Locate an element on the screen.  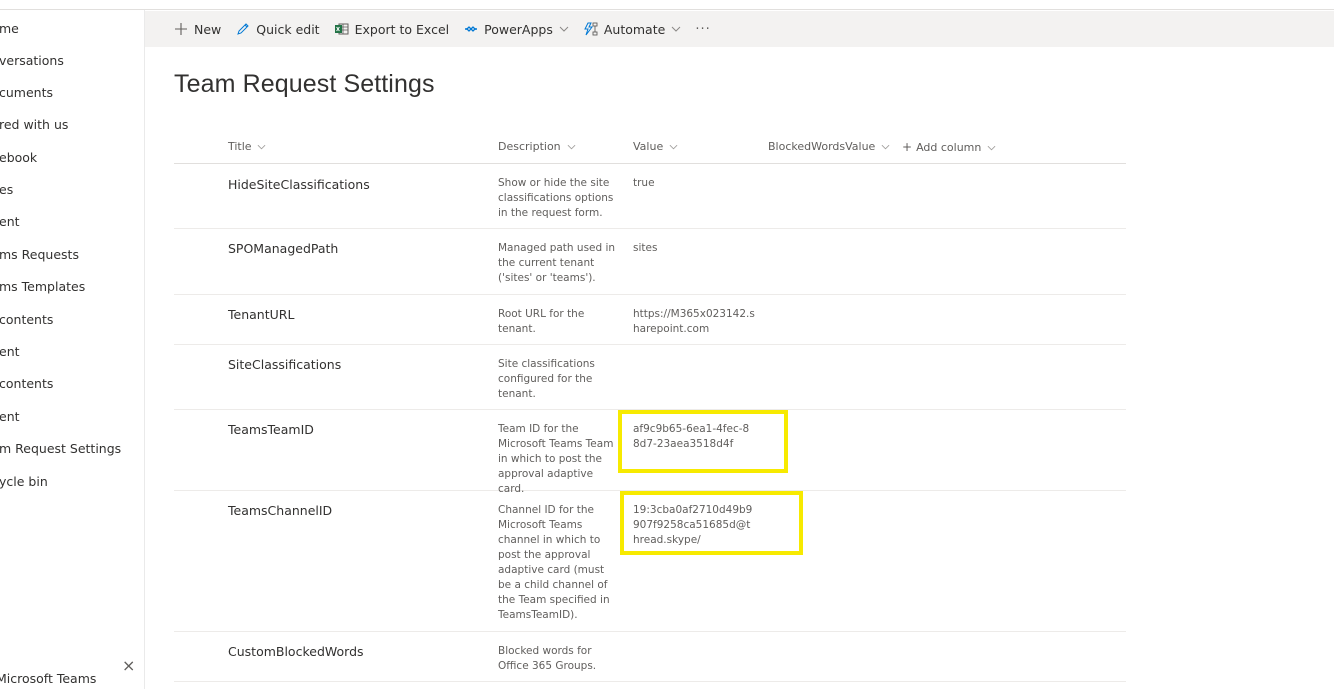
quick-edit-button: Quick edit is located at coordinates (277, 29).